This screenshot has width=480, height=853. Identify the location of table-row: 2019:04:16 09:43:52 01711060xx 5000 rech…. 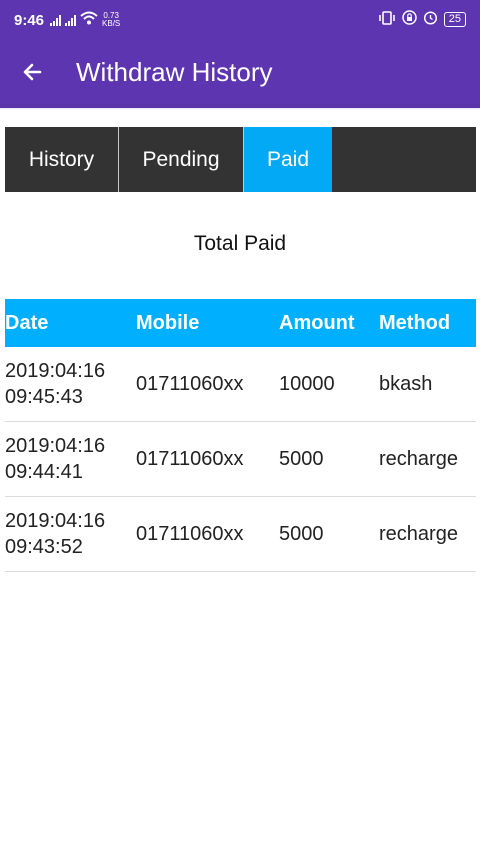
(240, 534).